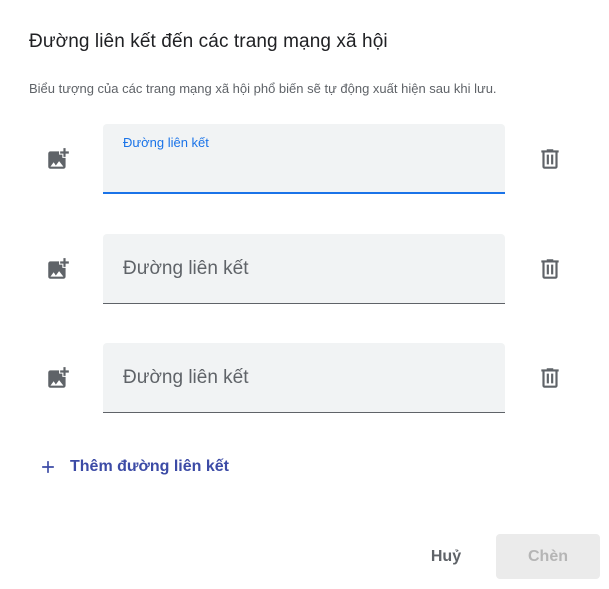 The image size is (609, 589). Describe the element at coordinates (208, 41) in the screenshot. I see `dialog-title: Đường liên kết đến các trang mạng xã hội` at that location.